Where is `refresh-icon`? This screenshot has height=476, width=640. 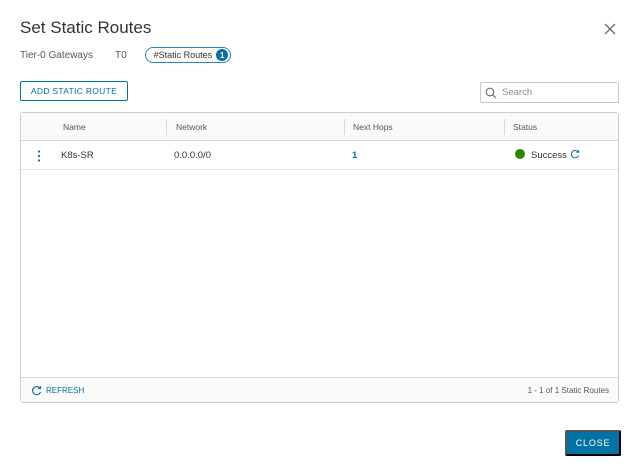 refresh-icon is located at coordinates (37, 391).